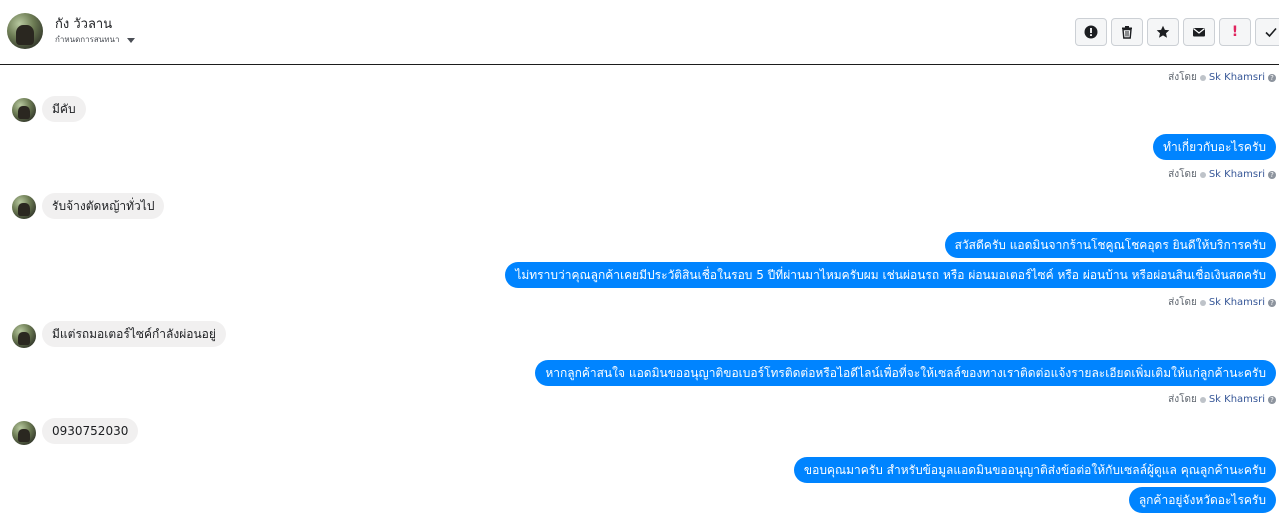 Image resolution: width=1279 pixels, height=525 pixels. I want to click on envelope-icon, so click(1199, 32).